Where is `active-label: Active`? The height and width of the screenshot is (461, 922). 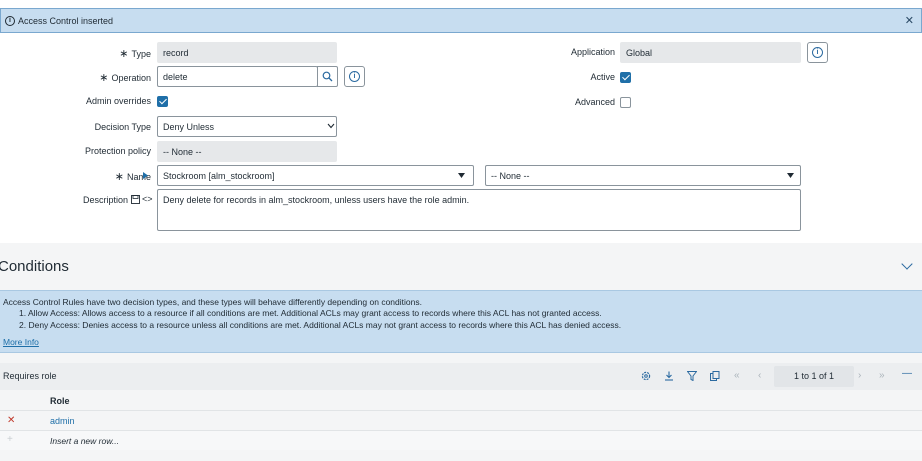
active-label: Active is located at coordinates (602, 77).